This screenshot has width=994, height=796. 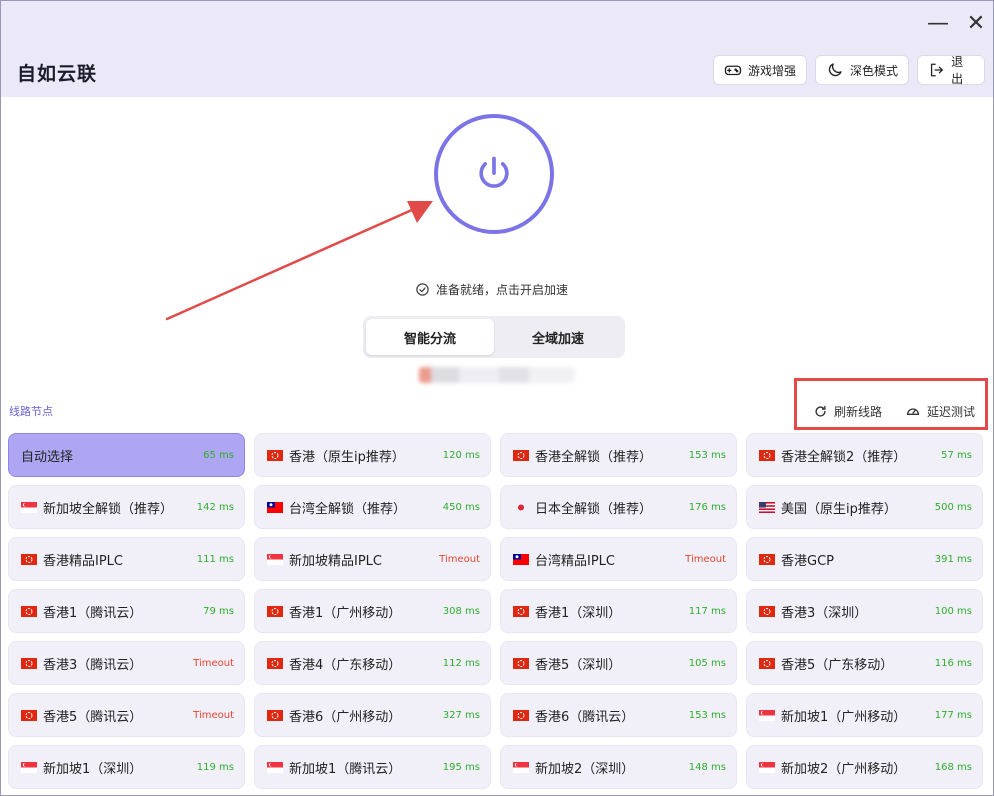 What do you see at coordinates (874, 70) in the screenshot?
I see `dark-mode-label: 深色模式` at bounding box center [874, 70].